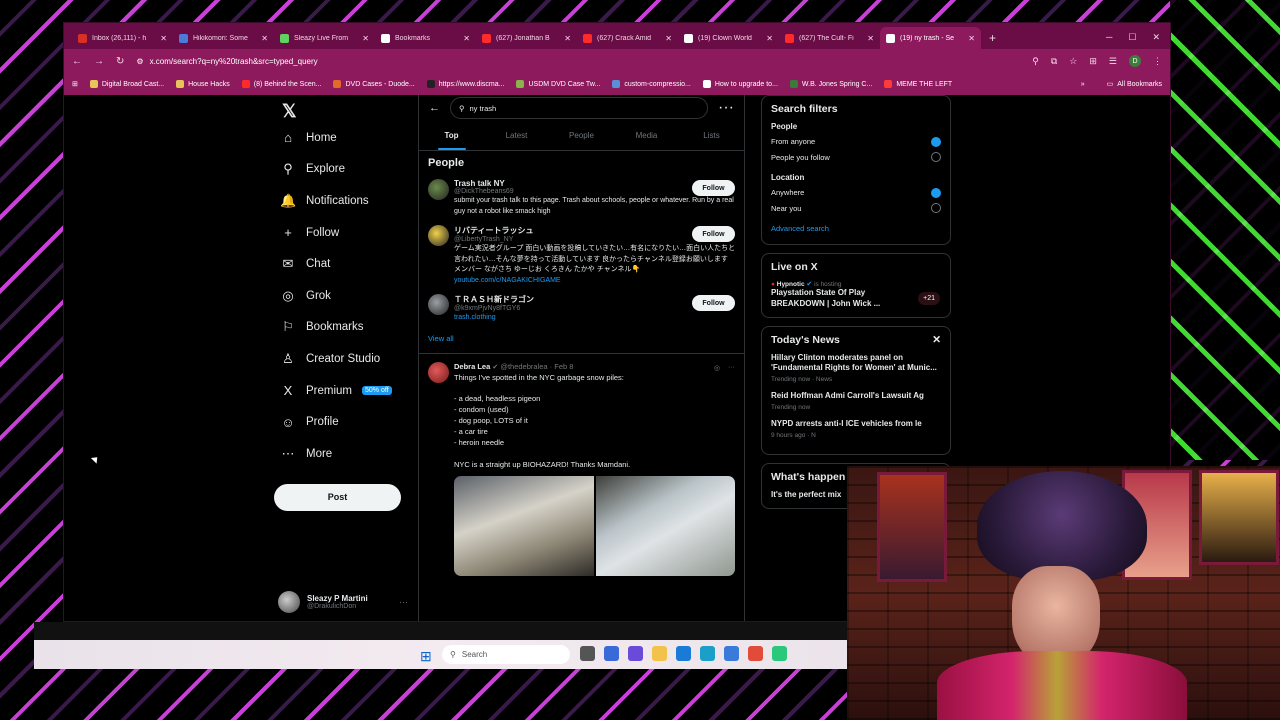  What do you see at coordinates (1132, 37) in the screenshot?
I see `maximize-icon: ☐` at bounding box center [1132, 37].